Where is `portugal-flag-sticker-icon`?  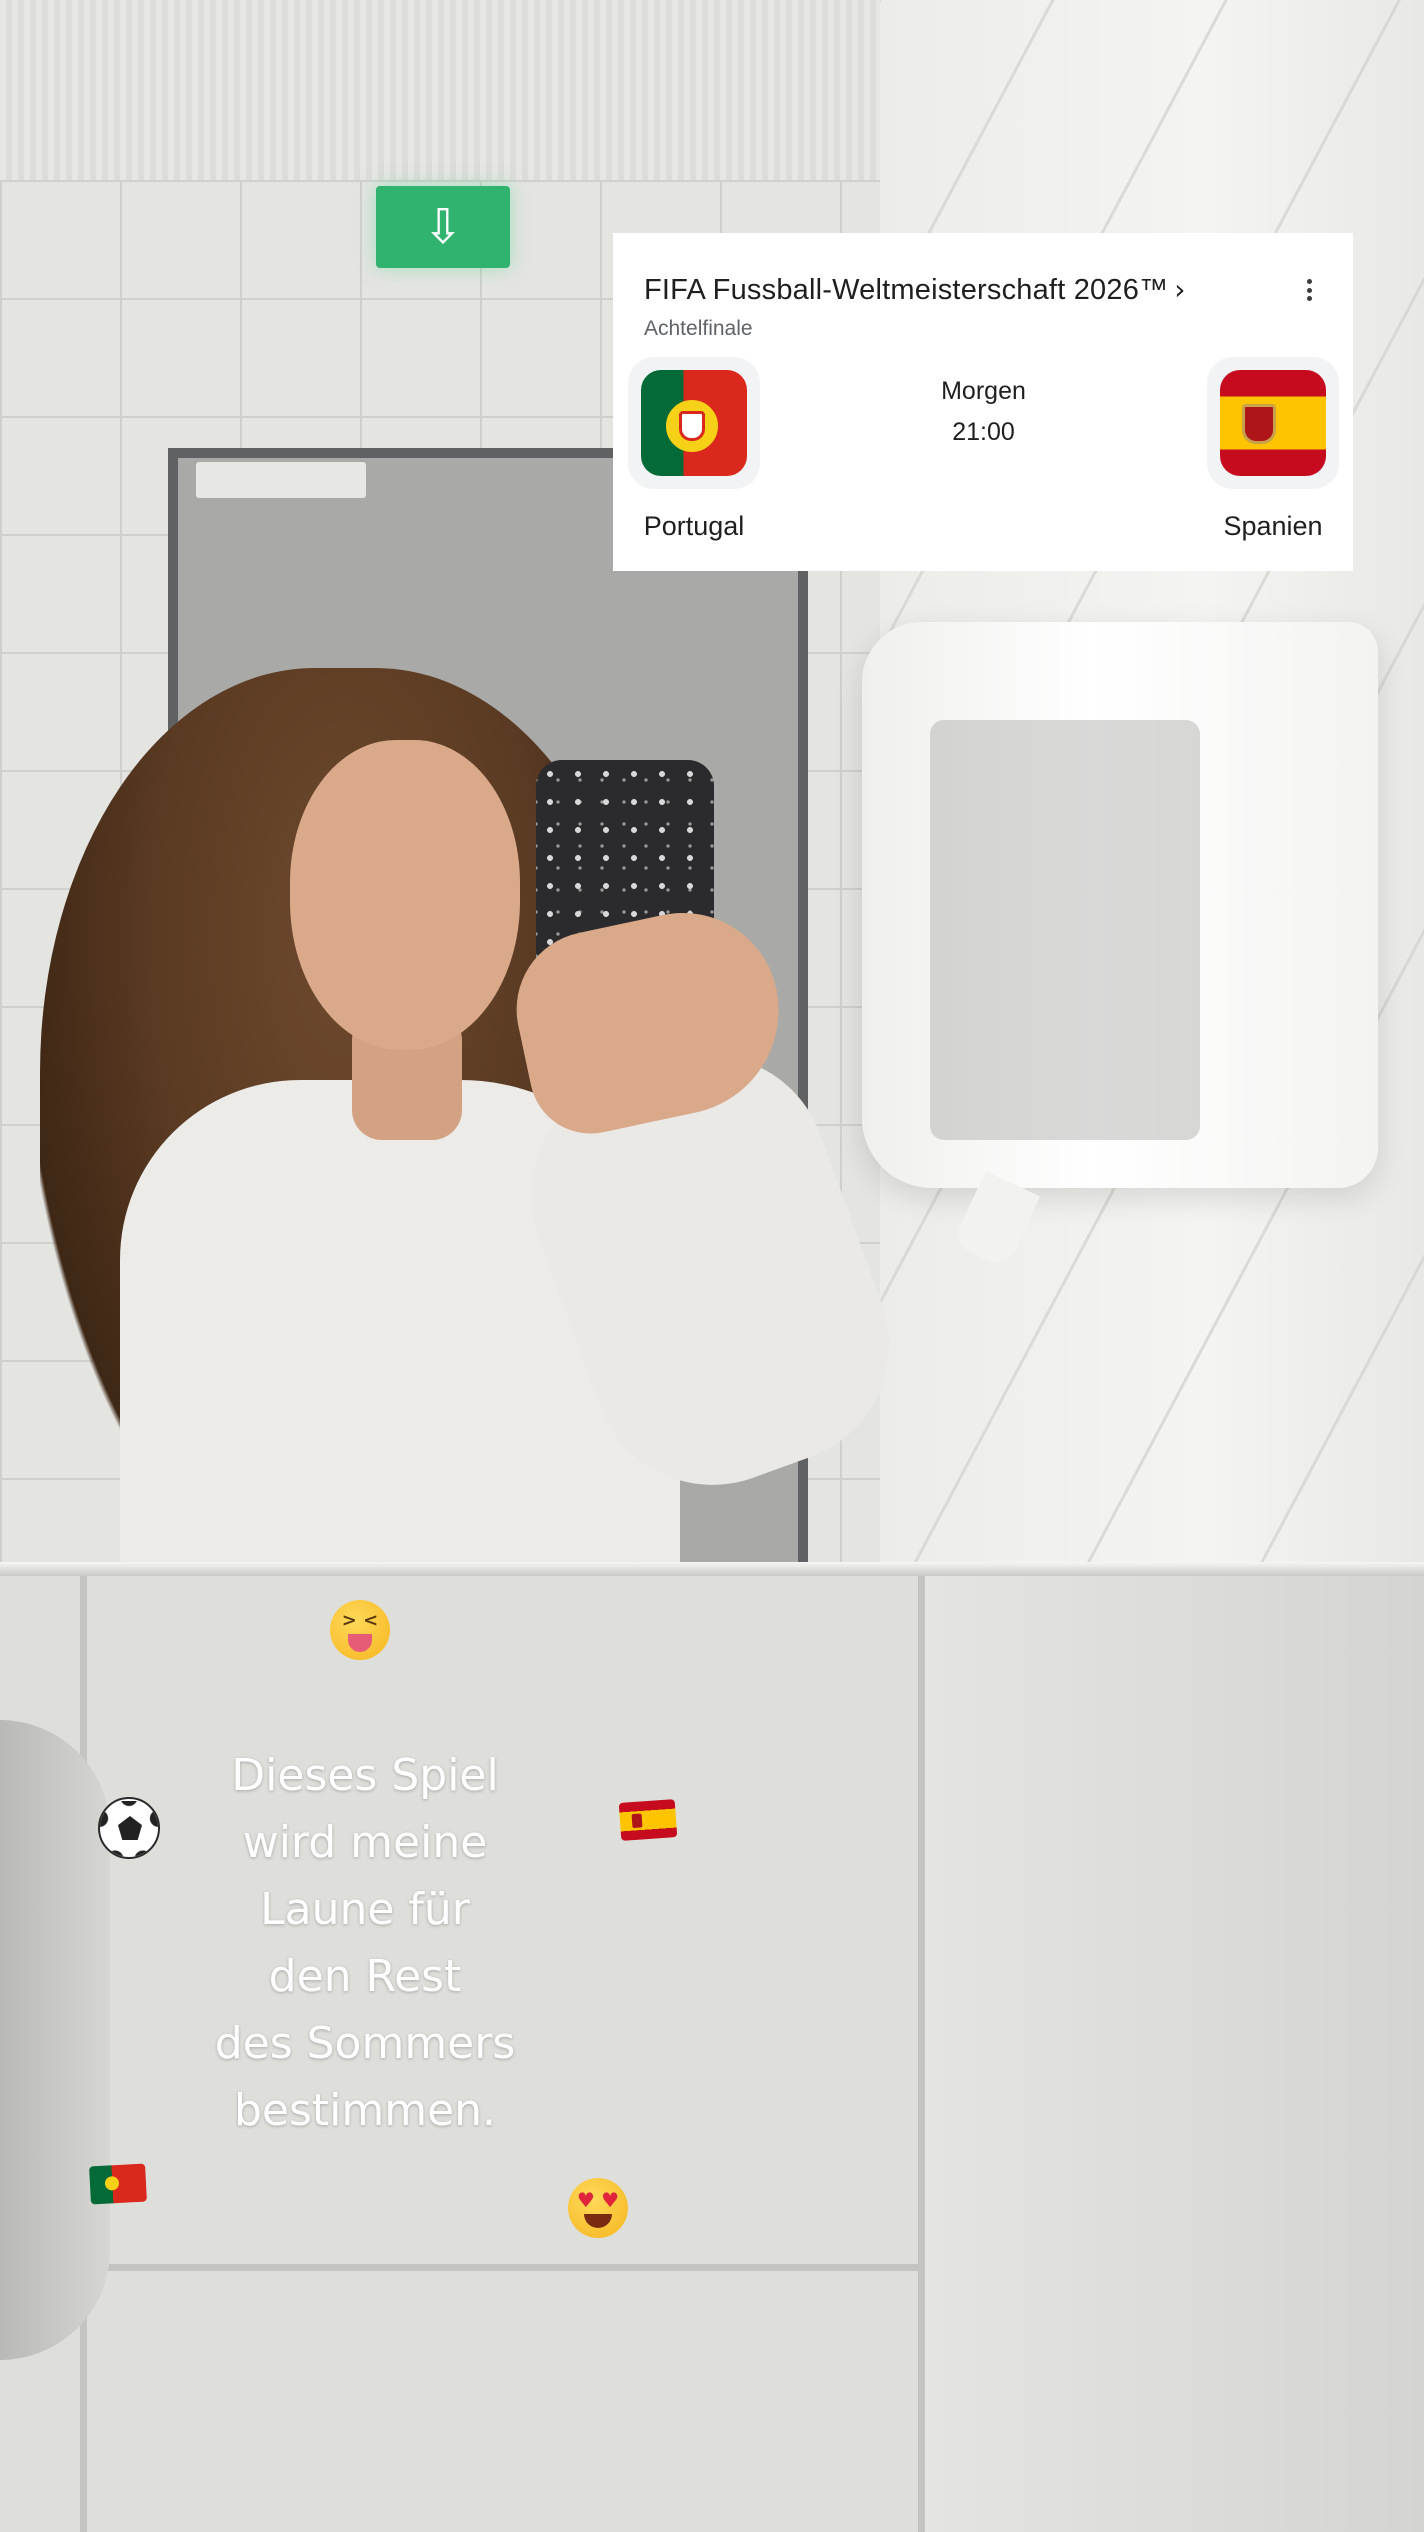
portugal-flag-sticker-icon is located at coordinates (118, 2184).